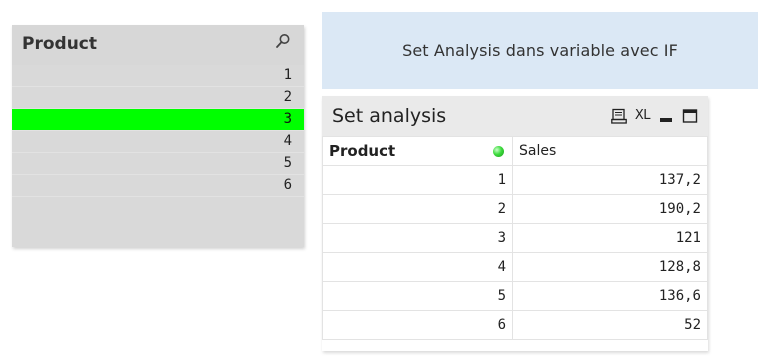  Describe the element at coordinates (158, 120) in the screenshot. I see `list-item: 3` at that location.